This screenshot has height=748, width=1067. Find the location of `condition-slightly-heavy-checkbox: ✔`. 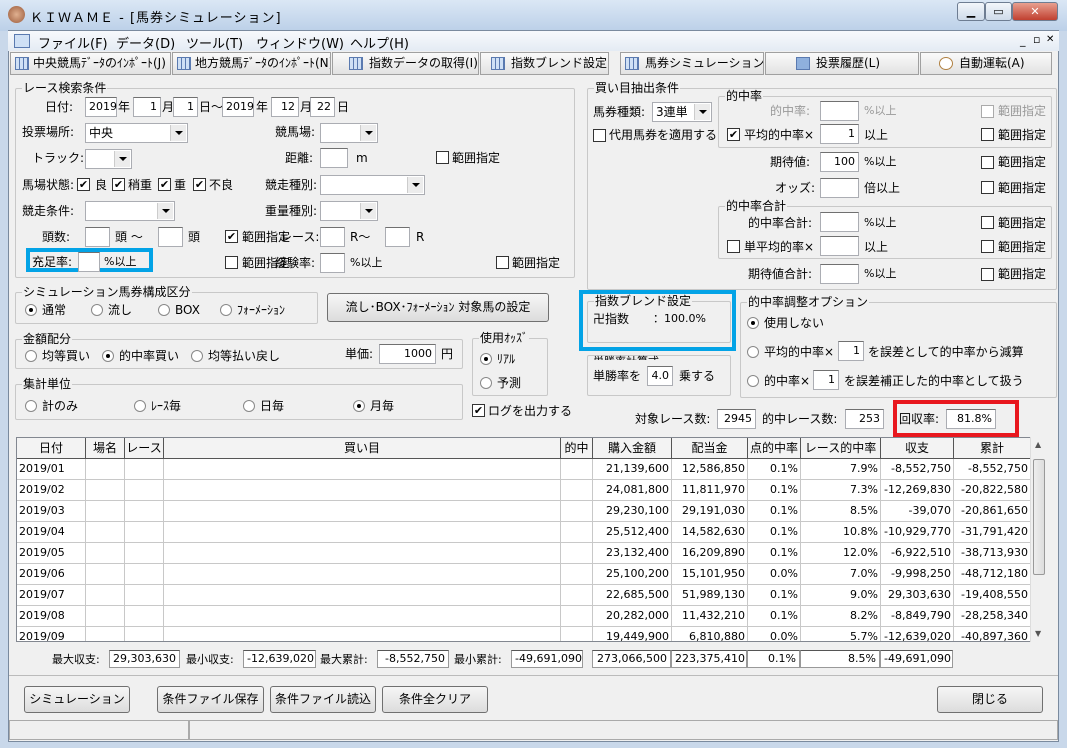

condition-slightly-heavy-checkbox: ✔ is located at coordinates (118, 184).